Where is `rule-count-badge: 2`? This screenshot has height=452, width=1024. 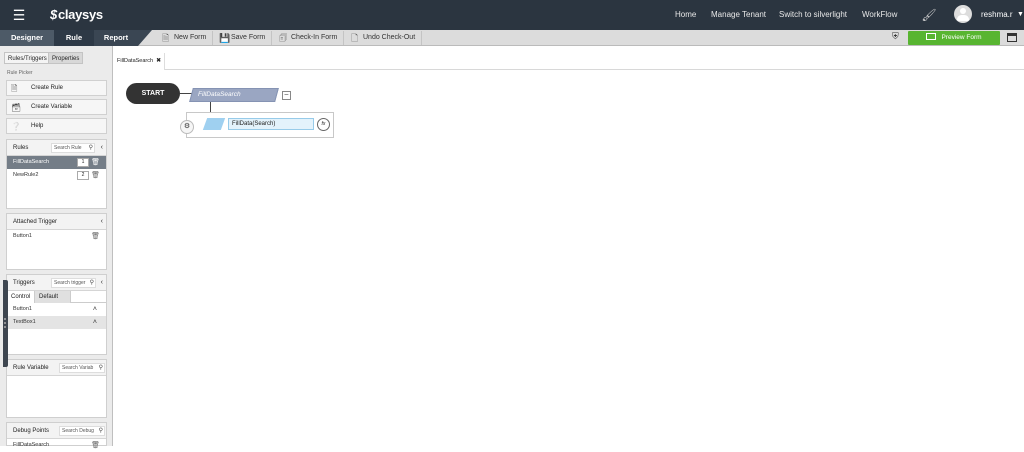
rule-count-badge: 2 is located at coordinates (83, 175).